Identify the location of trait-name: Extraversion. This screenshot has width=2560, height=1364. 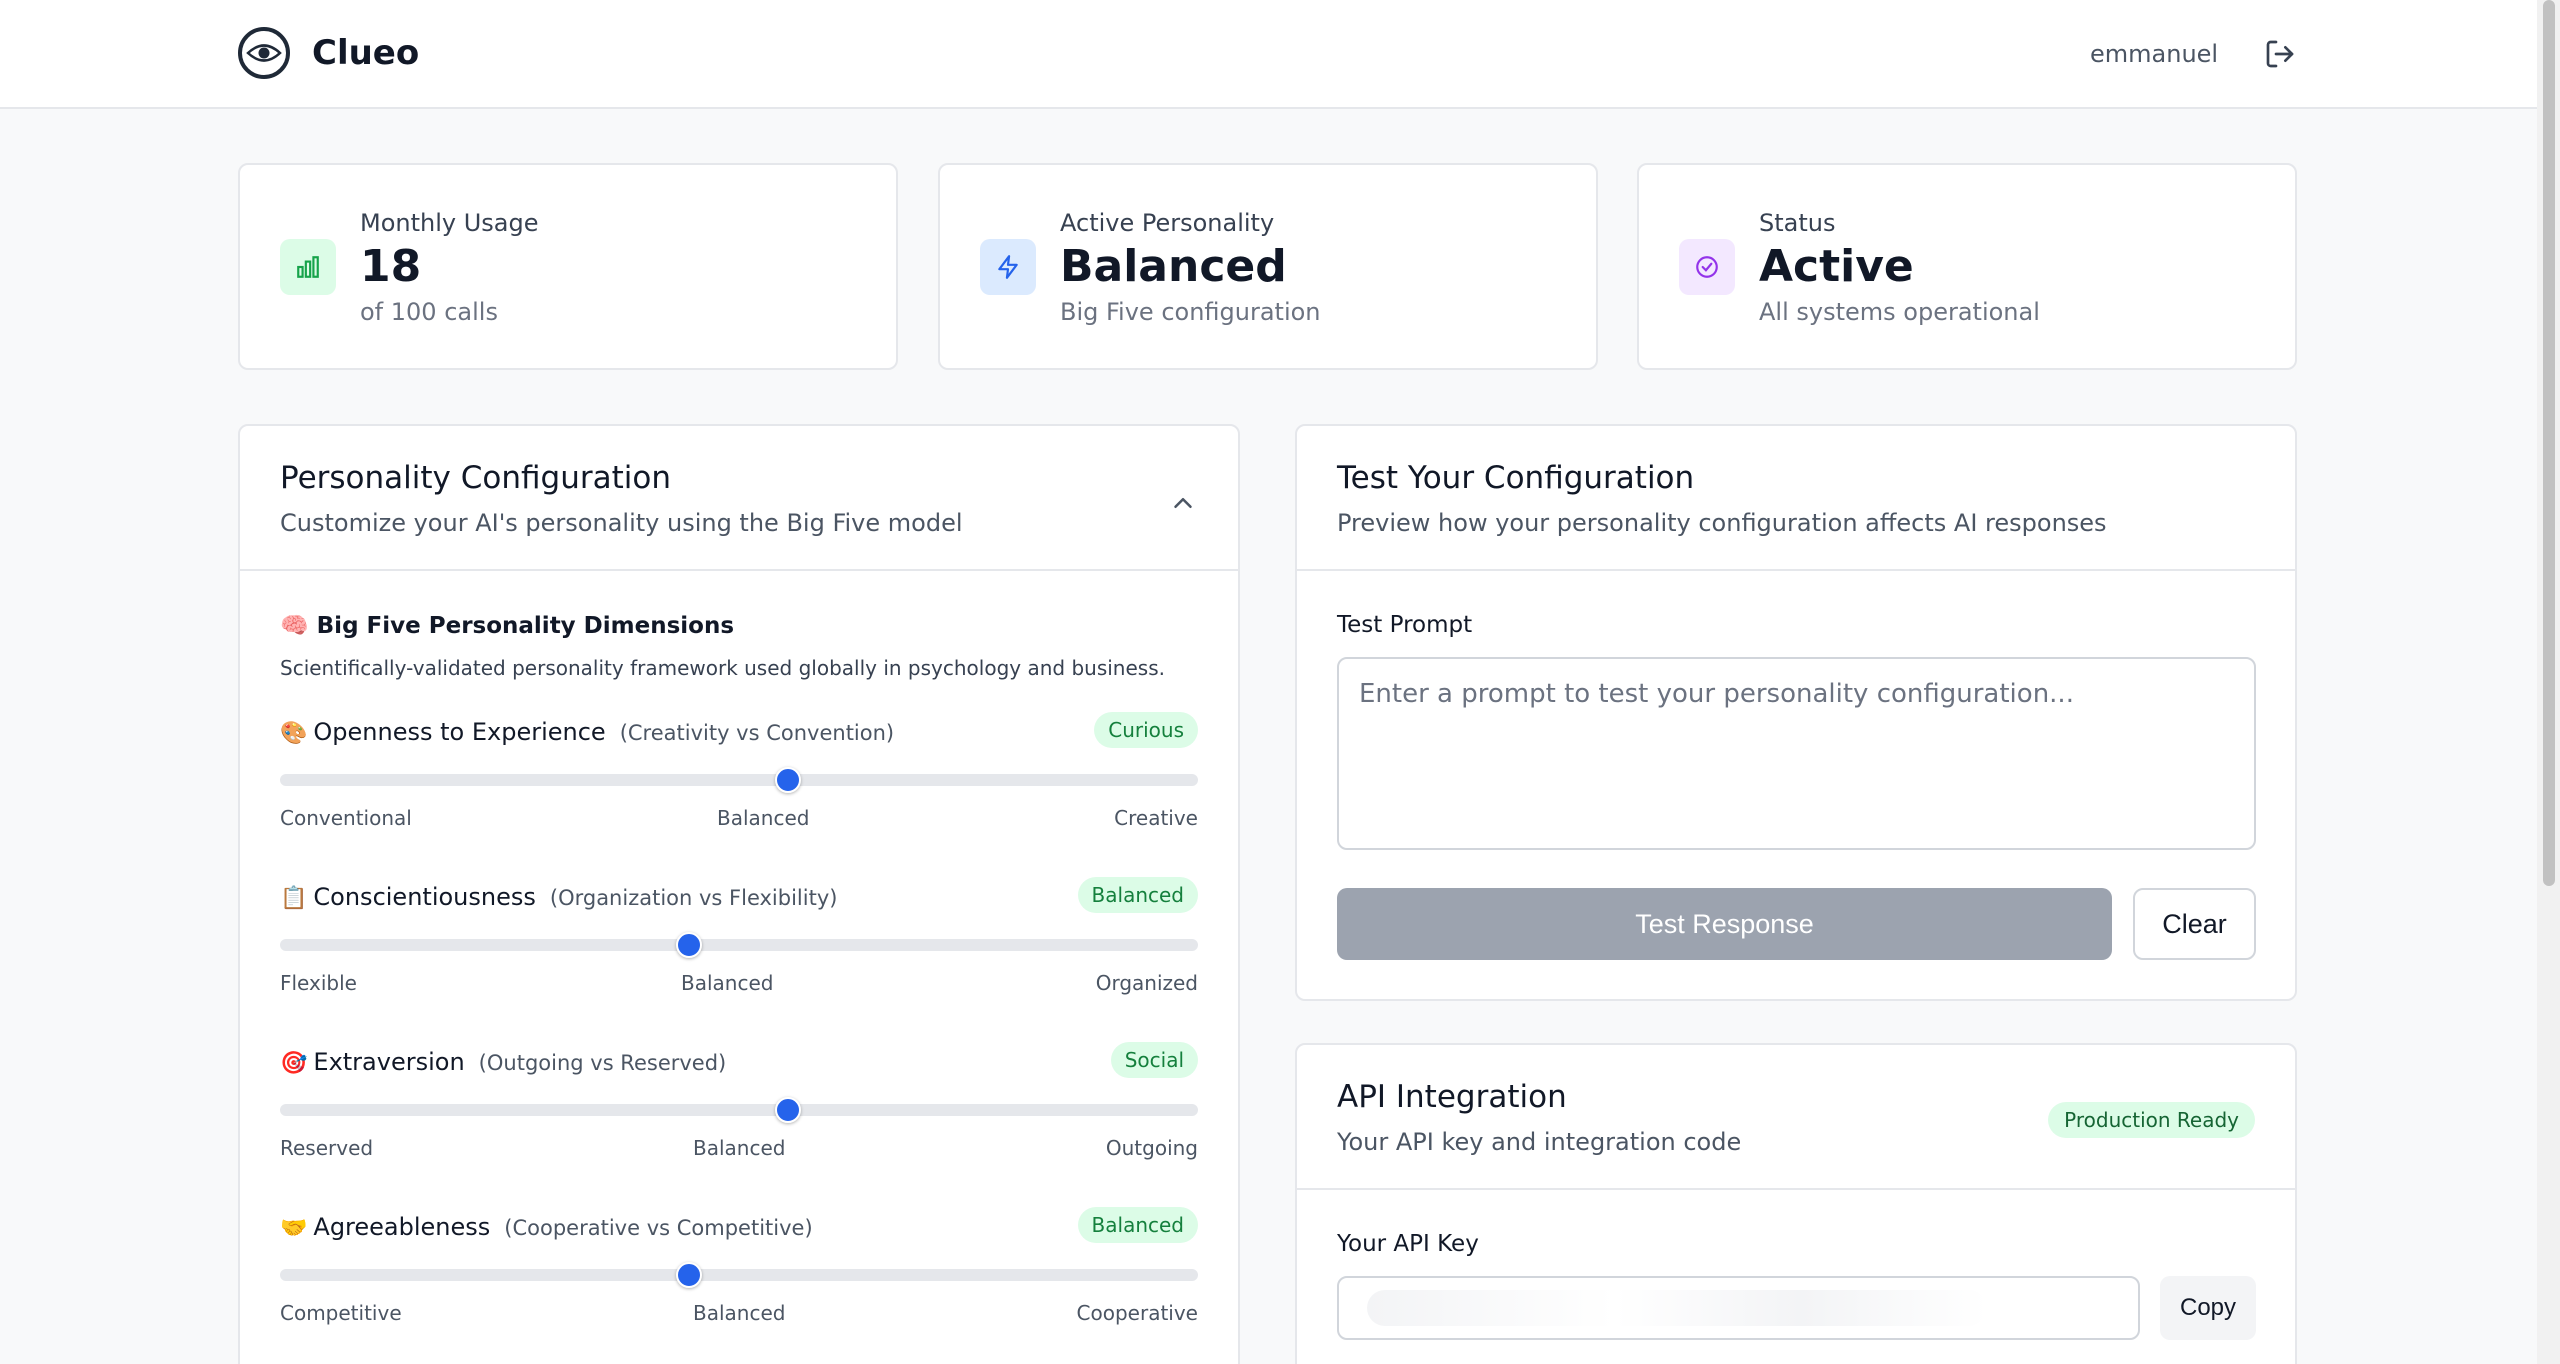
(389, 1062).